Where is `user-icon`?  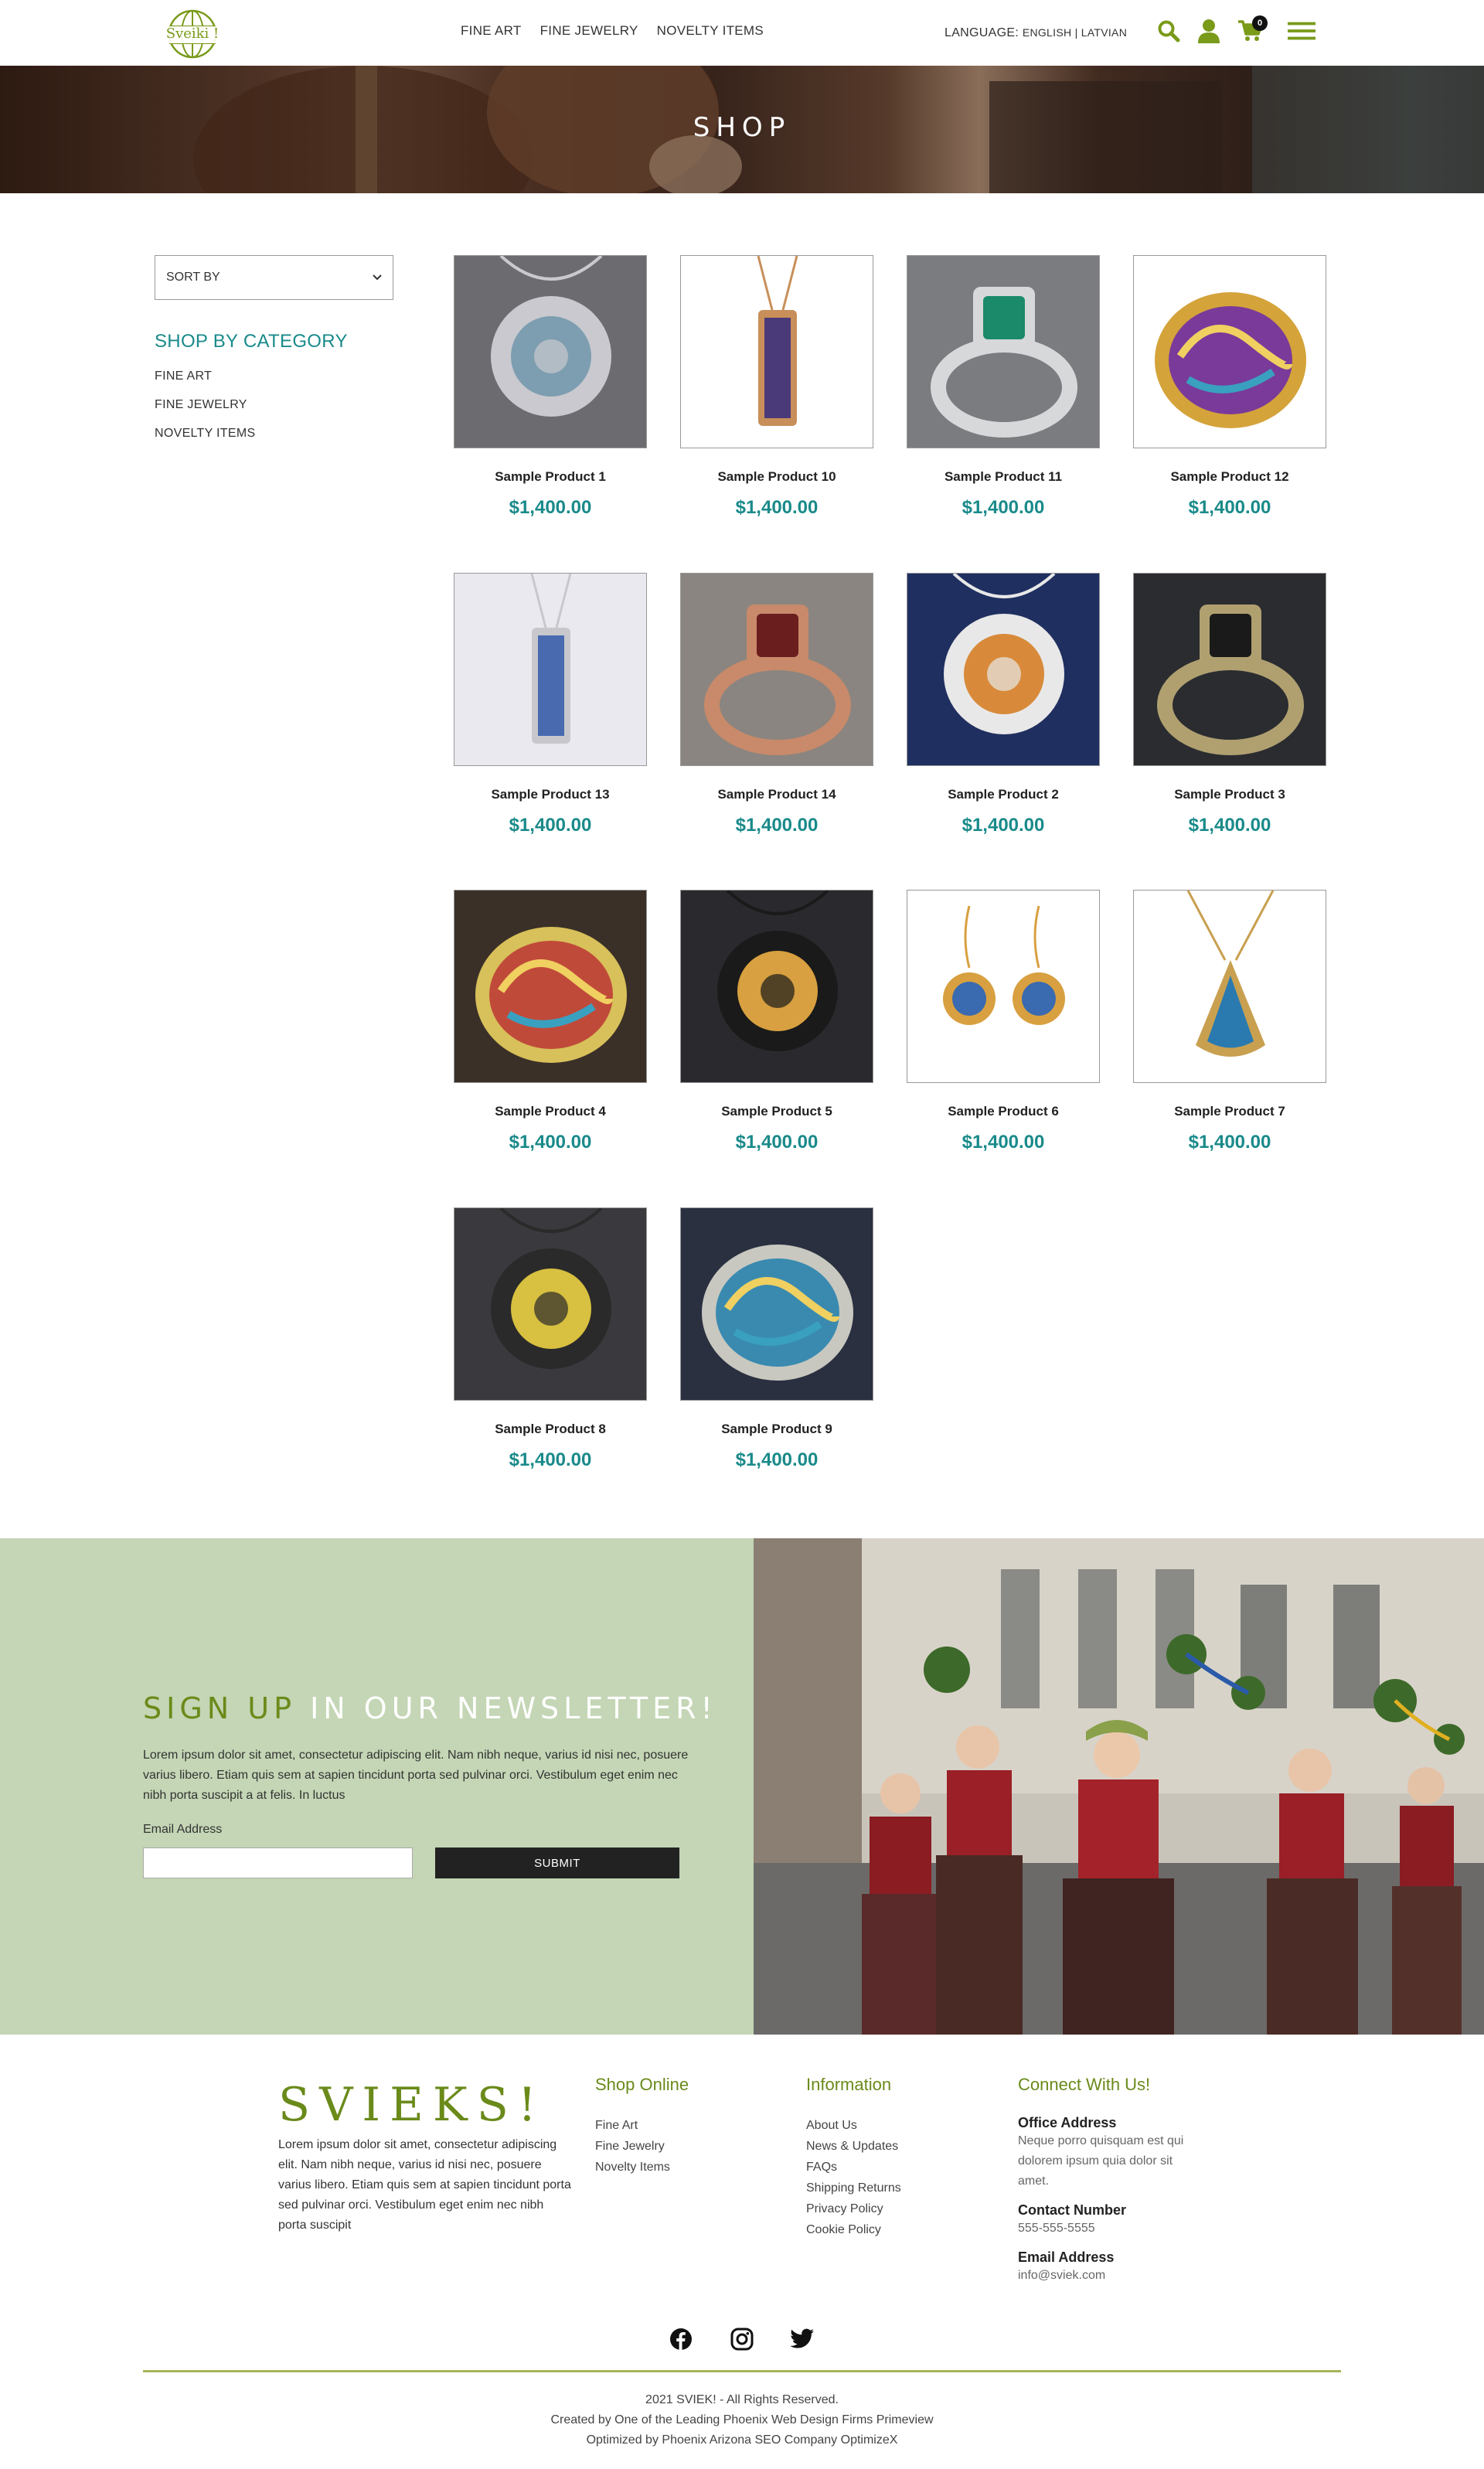
user-icon is located at coordinates (1209, 31).